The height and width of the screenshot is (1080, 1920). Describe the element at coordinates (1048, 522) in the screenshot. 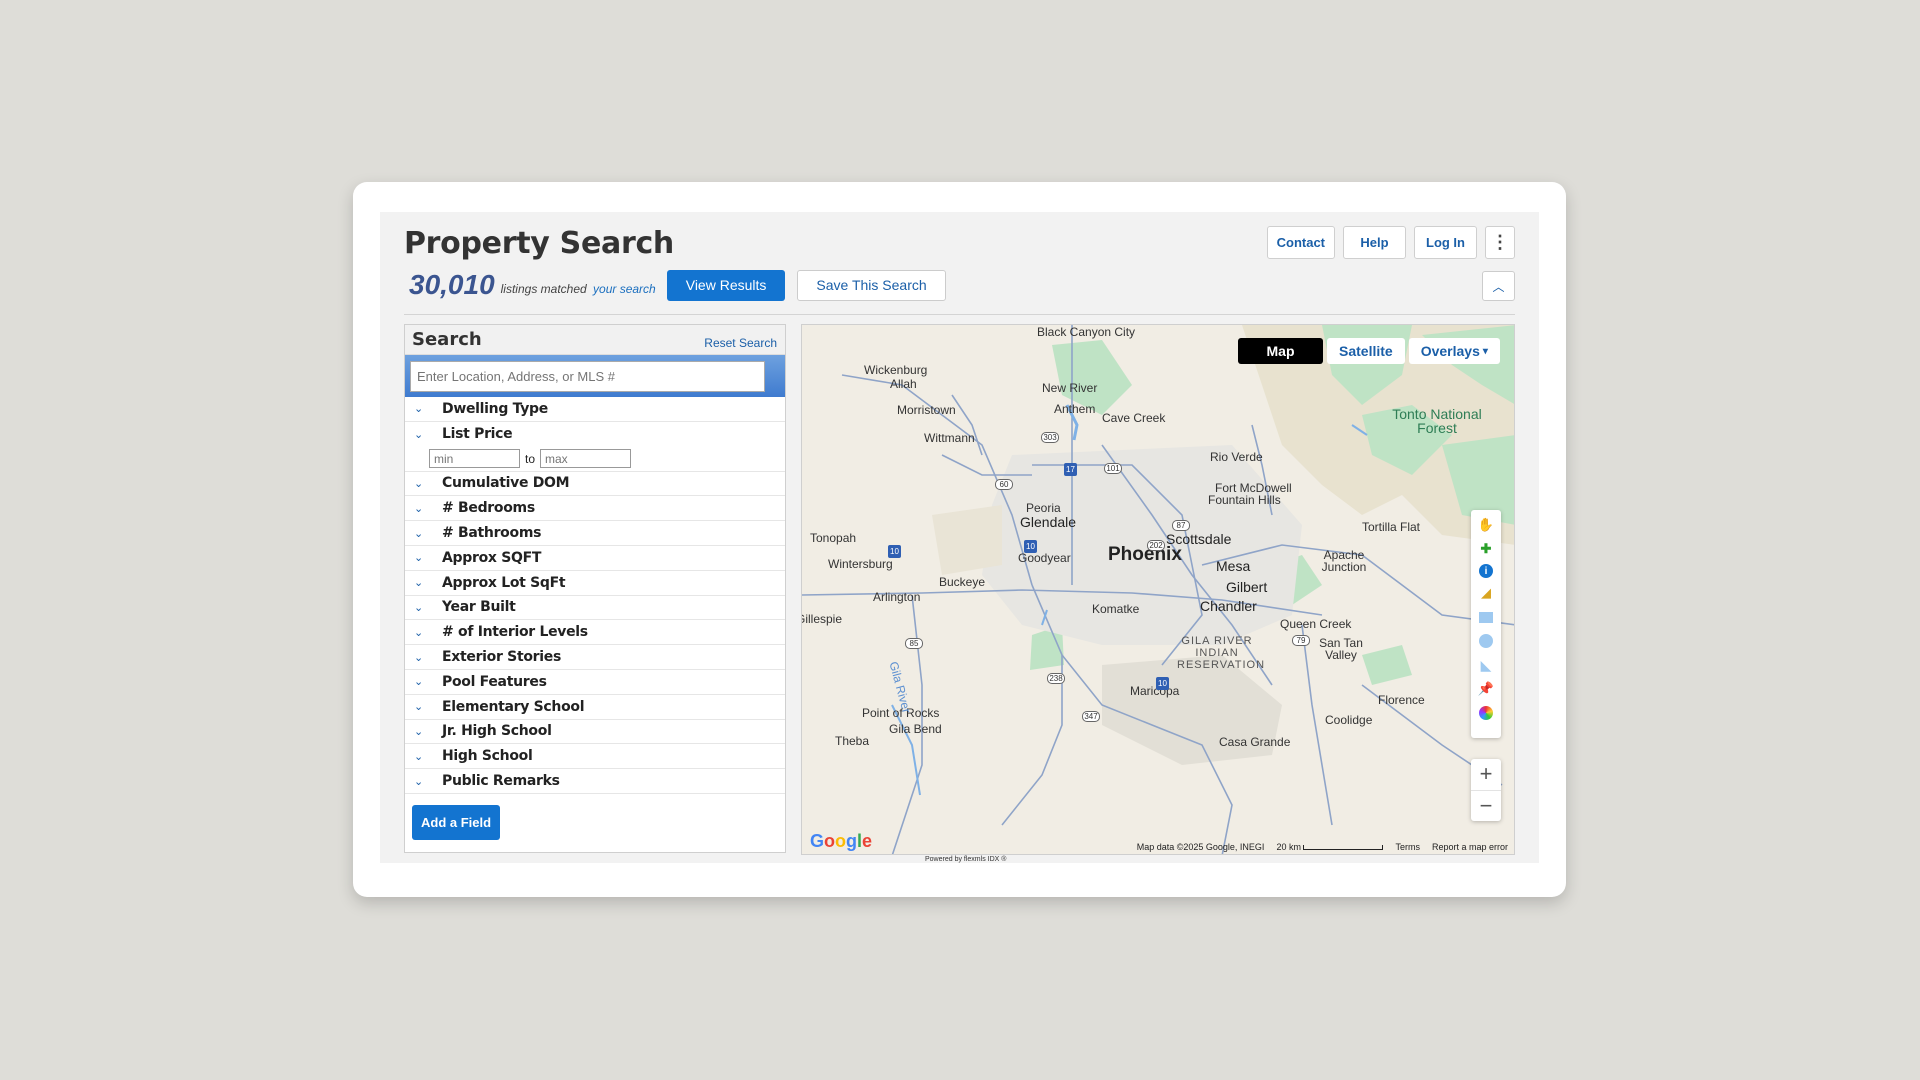

I see `map-label-glendale: Glendale` at that location.